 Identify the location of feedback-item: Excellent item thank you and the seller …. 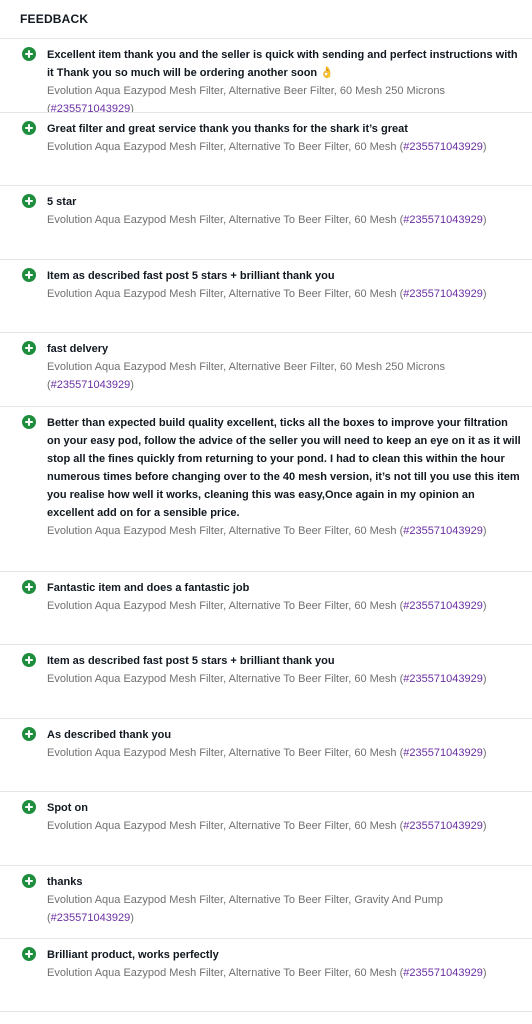
(266, 76).